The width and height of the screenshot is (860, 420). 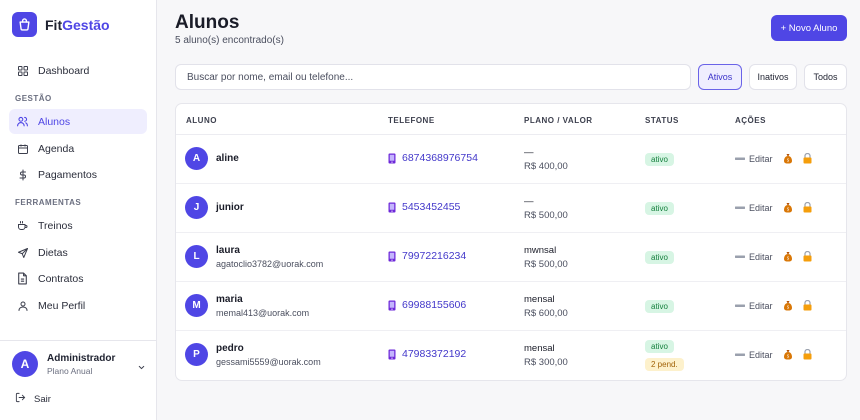 What do you see at coordinates (720, 77) in the screenshot?
I see `filter-ativos-button: Ativos` at bounding box center [720, 77].